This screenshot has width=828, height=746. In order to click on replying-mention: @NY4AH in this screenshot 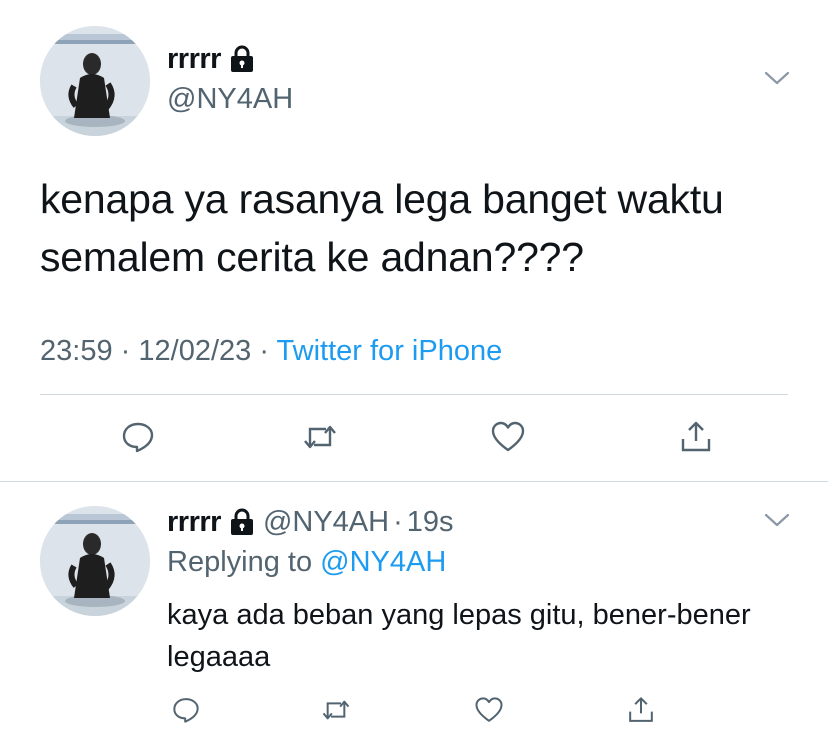, I will do `click(383, 562)`.